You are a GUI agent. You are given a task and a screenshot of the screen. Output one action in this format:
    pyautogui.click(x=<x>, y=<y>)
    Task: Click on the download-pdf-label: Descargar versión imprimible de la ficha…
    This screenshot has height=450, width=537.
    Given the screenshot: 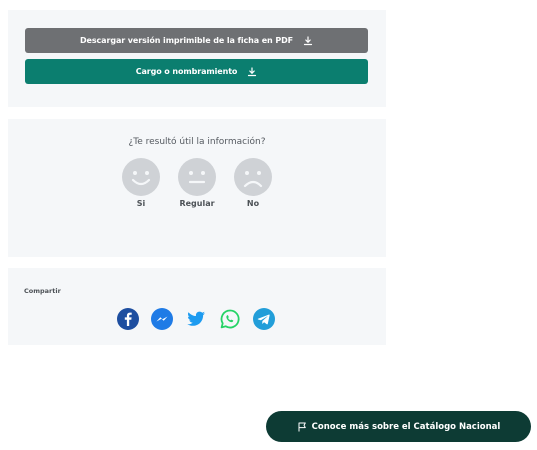 What is the action you would take?
    pyautogui.click(x=186, y=40)
    